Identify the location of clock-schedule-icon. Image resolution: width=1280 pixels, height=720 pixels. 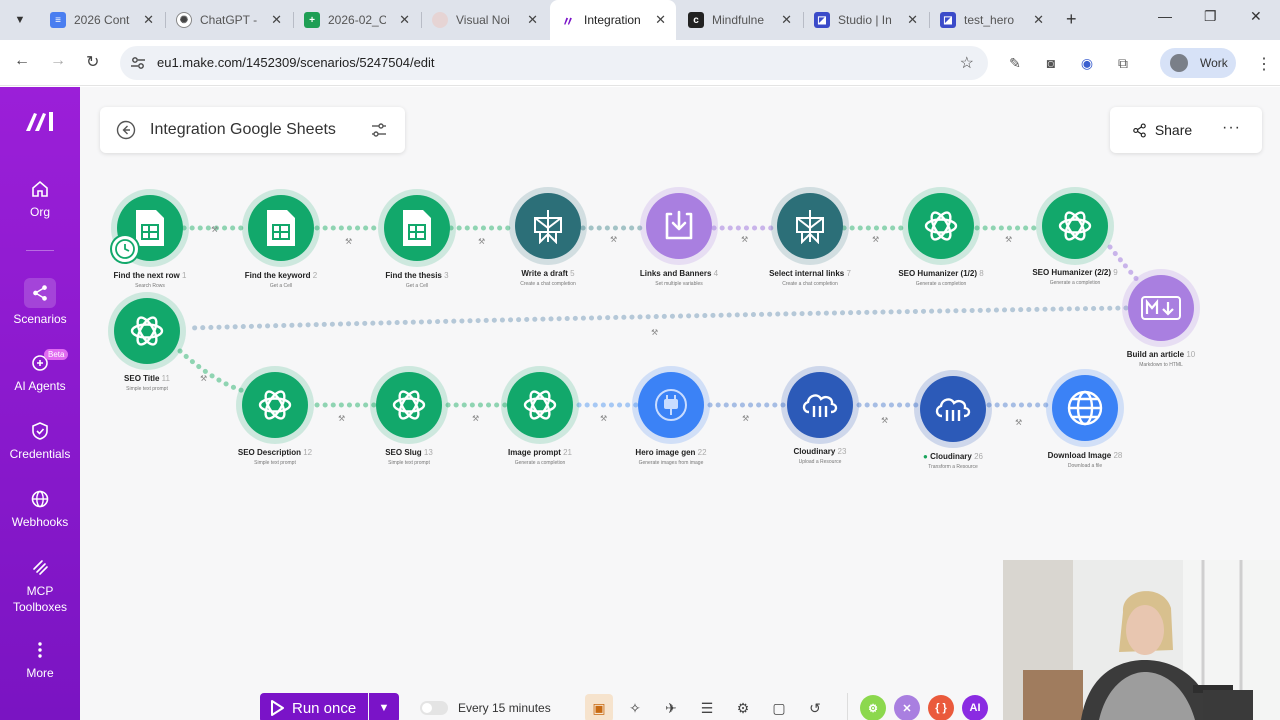
(125, 249).